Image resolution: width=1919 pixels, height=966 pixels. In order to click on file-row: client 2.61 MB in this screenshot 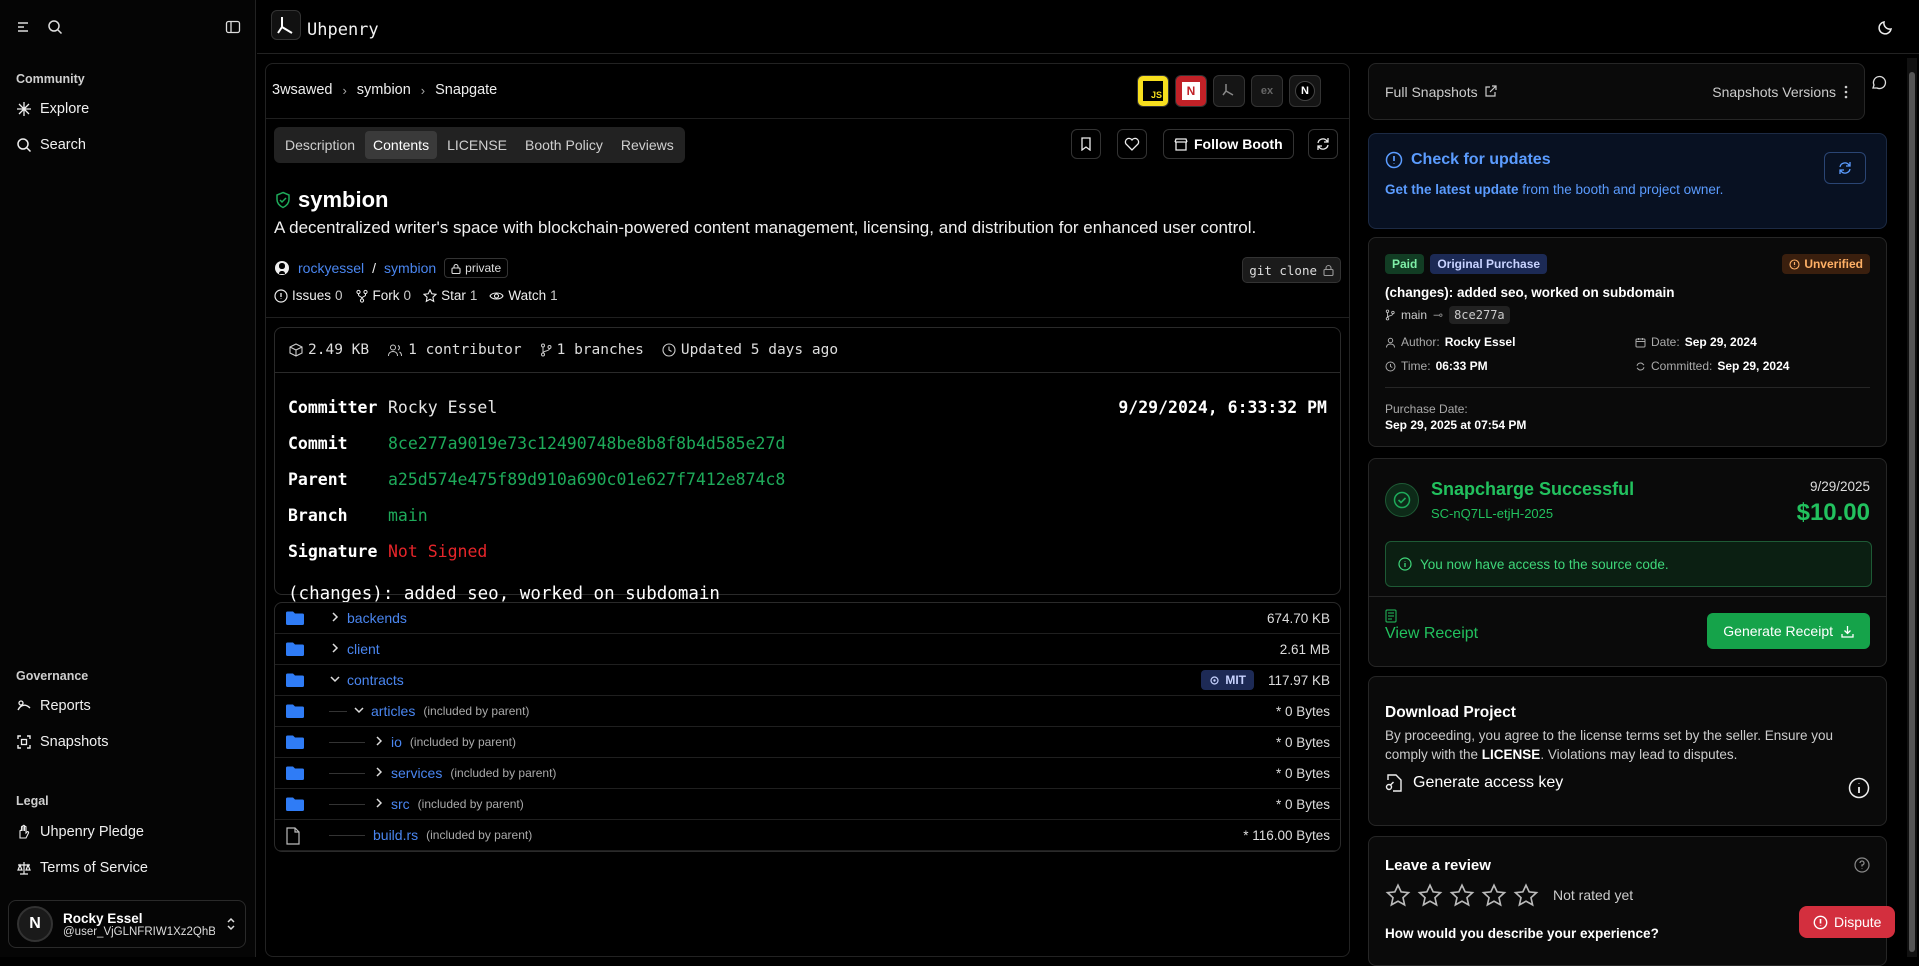, I will do `click(807, 649)`.